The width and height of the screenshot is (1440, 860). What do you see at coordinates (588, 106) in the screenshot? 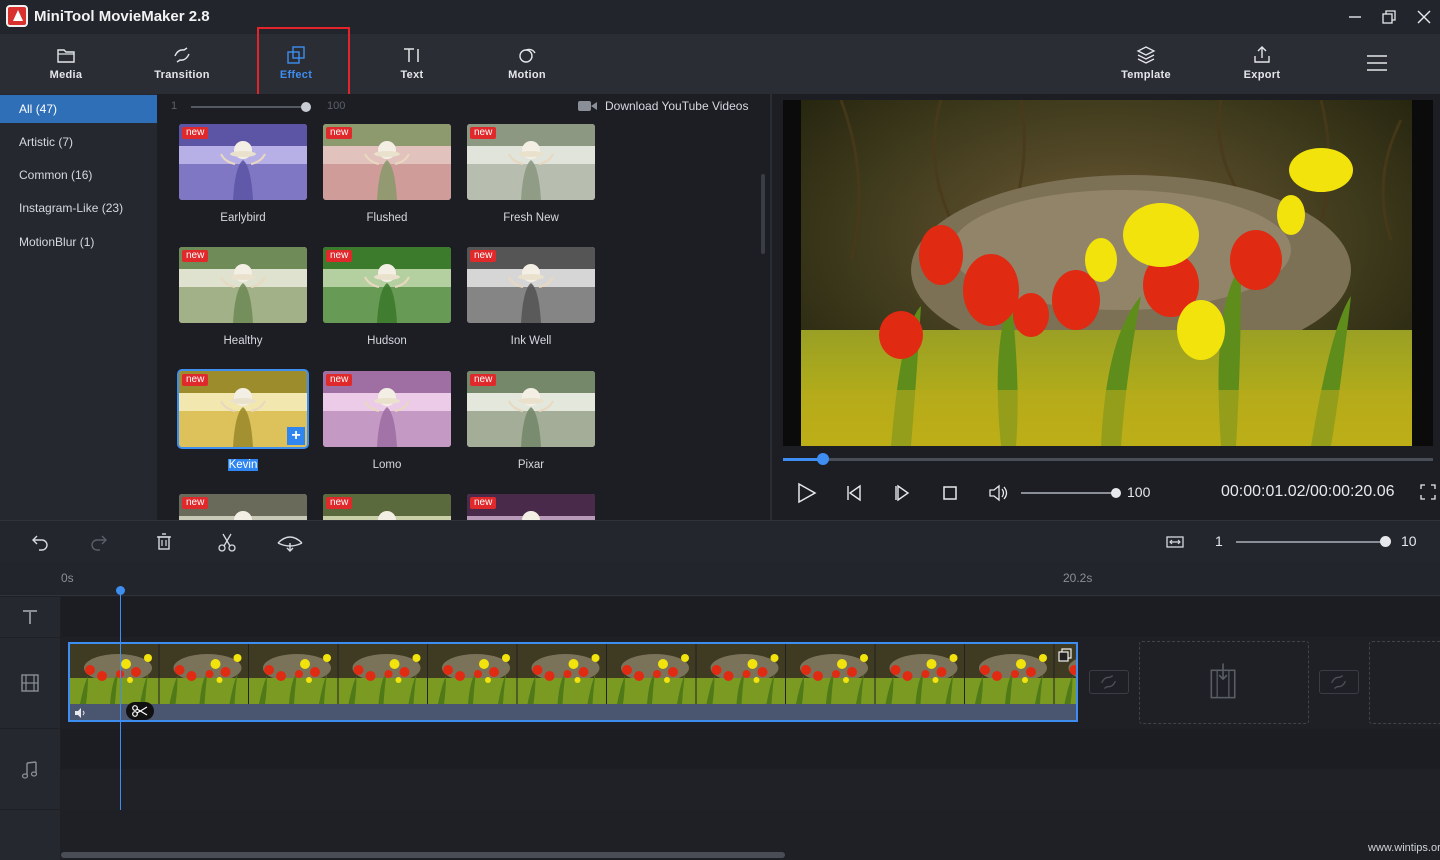
I see `video-camera-icon` at bounding box center [588, 106].